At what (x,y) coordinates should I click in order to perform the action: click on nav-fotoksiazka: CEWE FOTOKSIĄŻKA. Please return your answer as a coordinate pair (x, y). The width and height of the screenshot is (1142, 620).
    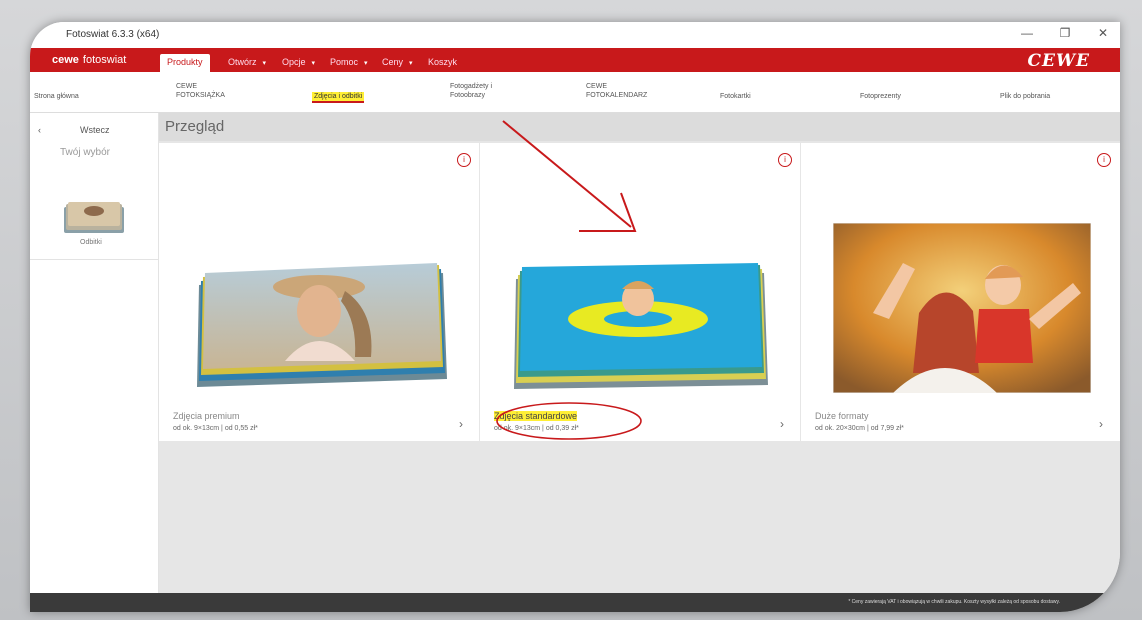
    Looking at the image, I should click on (206, 91).